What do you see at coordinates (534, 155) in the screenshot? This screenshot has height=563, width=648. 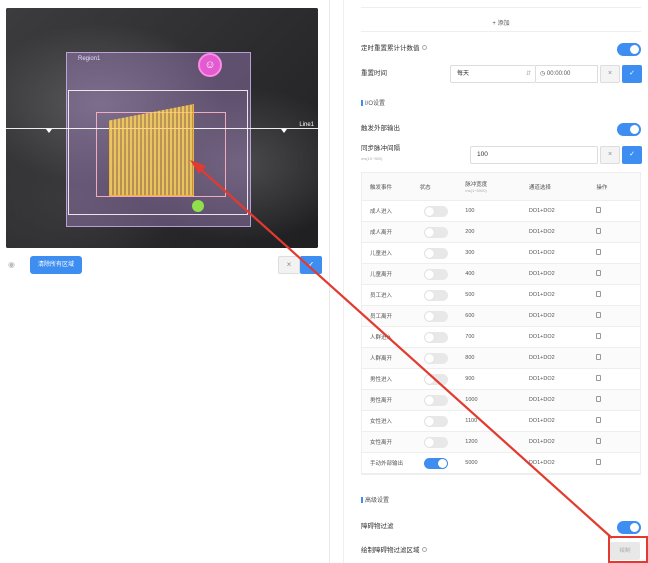 I see `sync-interval-input: 100` at bounding box center [534, 155].